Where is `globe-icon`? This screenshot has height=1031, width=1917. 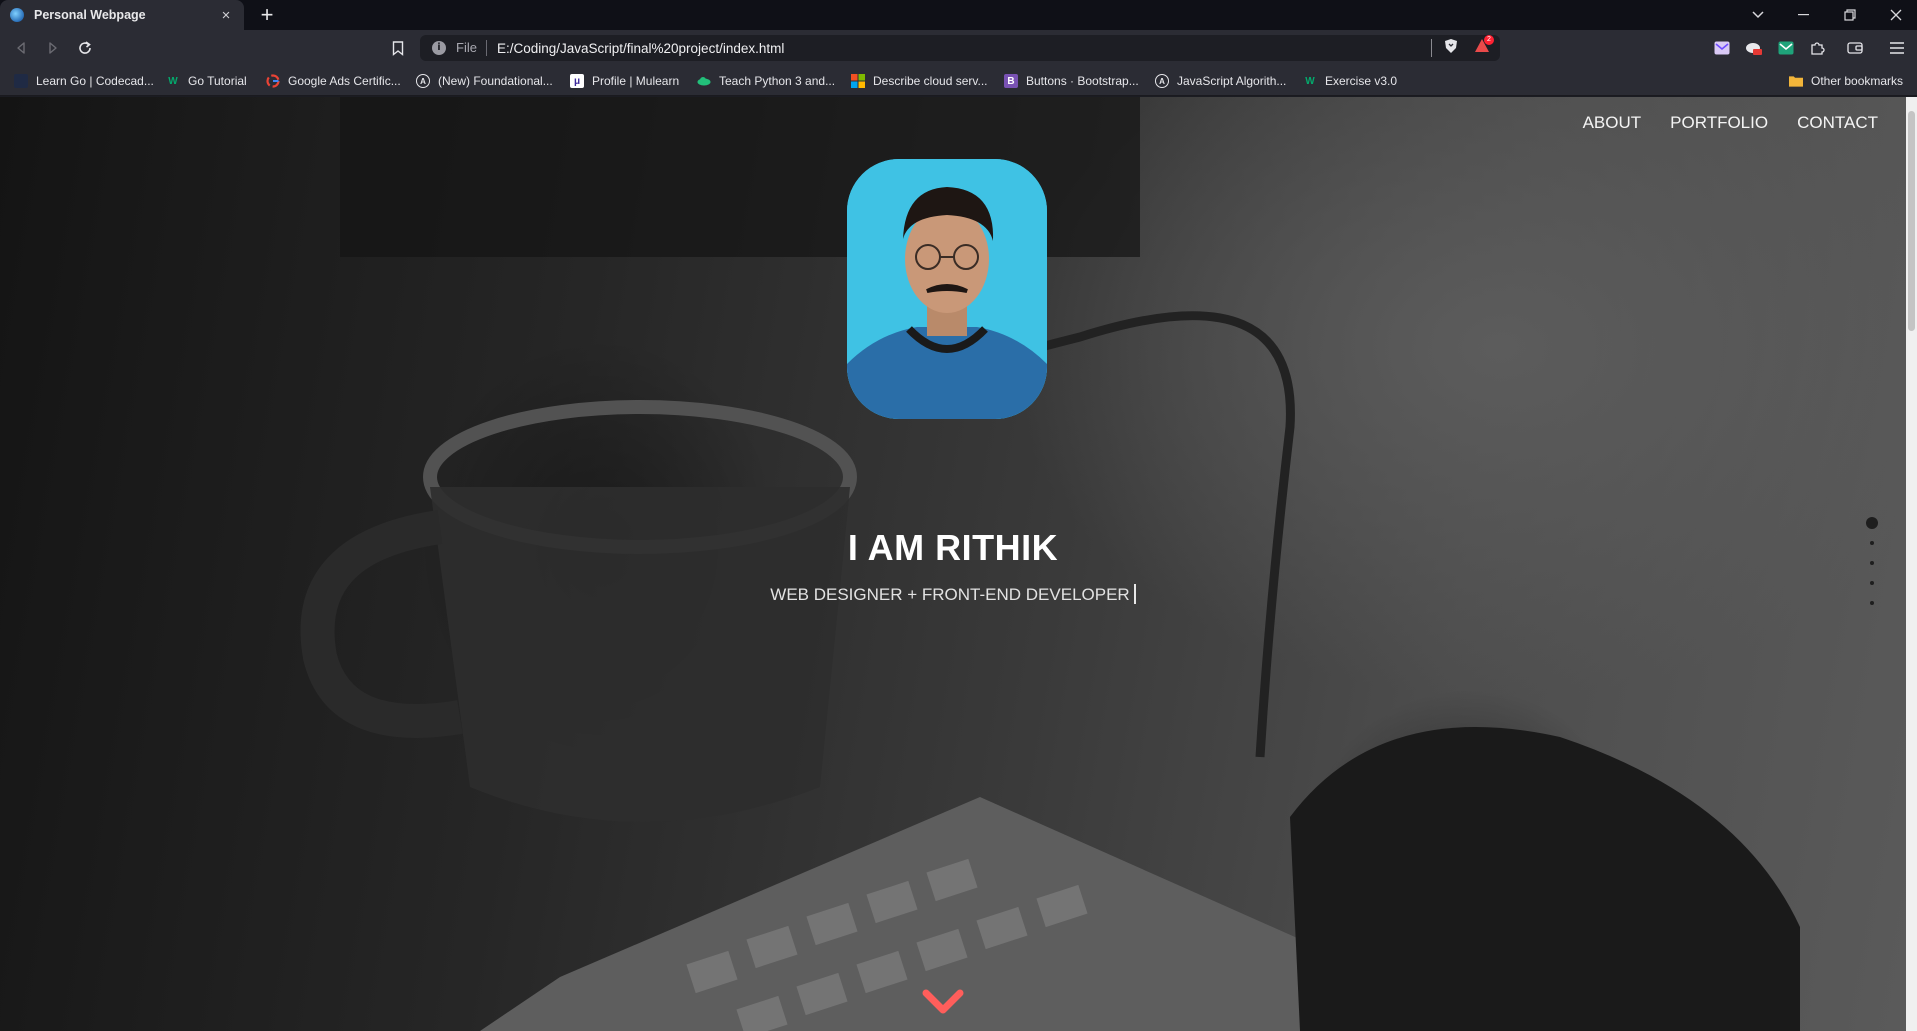 globe-icon is located at coordinates (17, 15).